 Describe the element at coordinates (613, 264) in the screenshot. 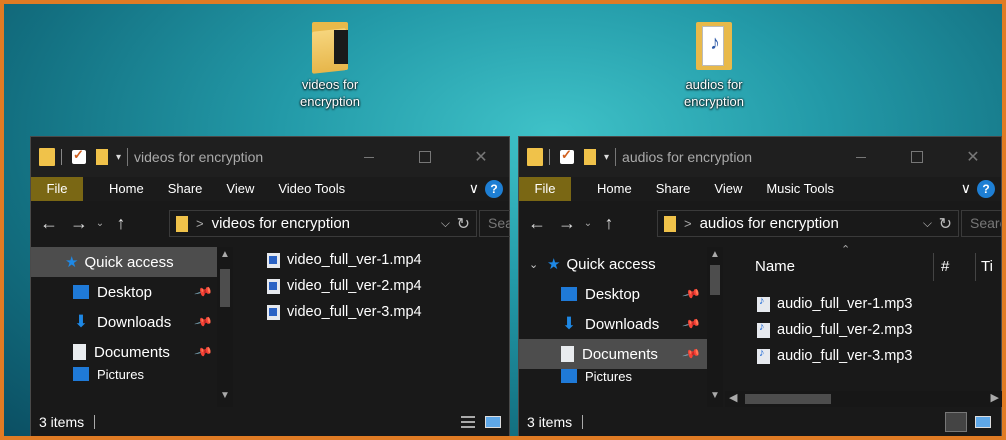

I see `sidebar-item-quick-access: ⌄ ★ Quick access` at that location.